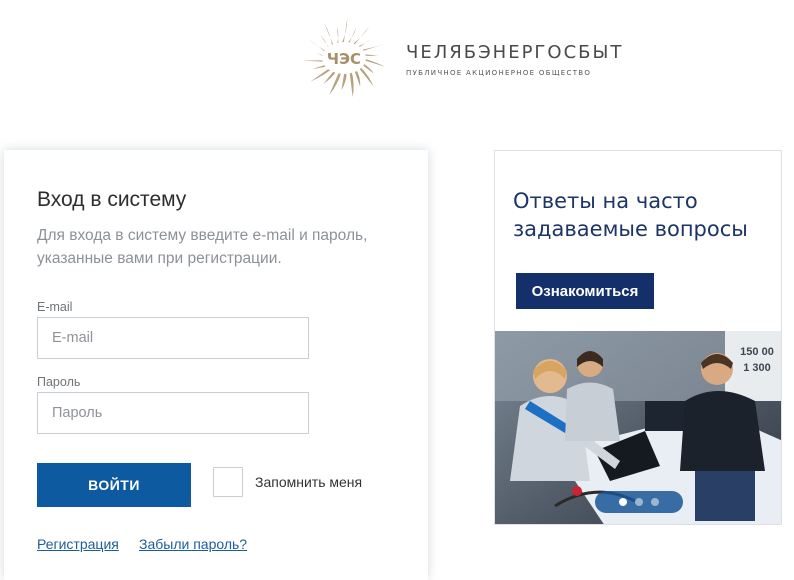  What do you see at coordinates (585, 291) in the screenshot?
I see `learn-more-button: Ознакомиться` at bounding box center [585, 291].